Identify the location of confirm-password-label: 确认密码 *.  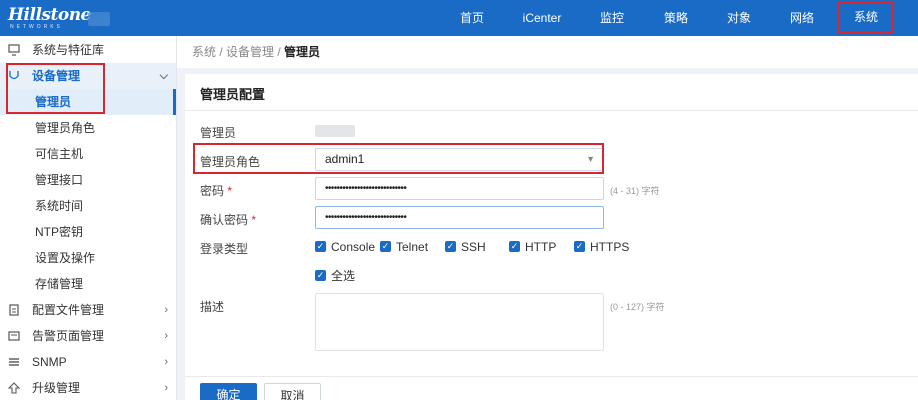
(228, 219).